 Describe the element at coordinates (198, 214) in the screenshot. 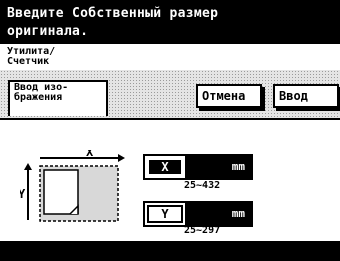

I see `y-size-input: Y mm` at that location.